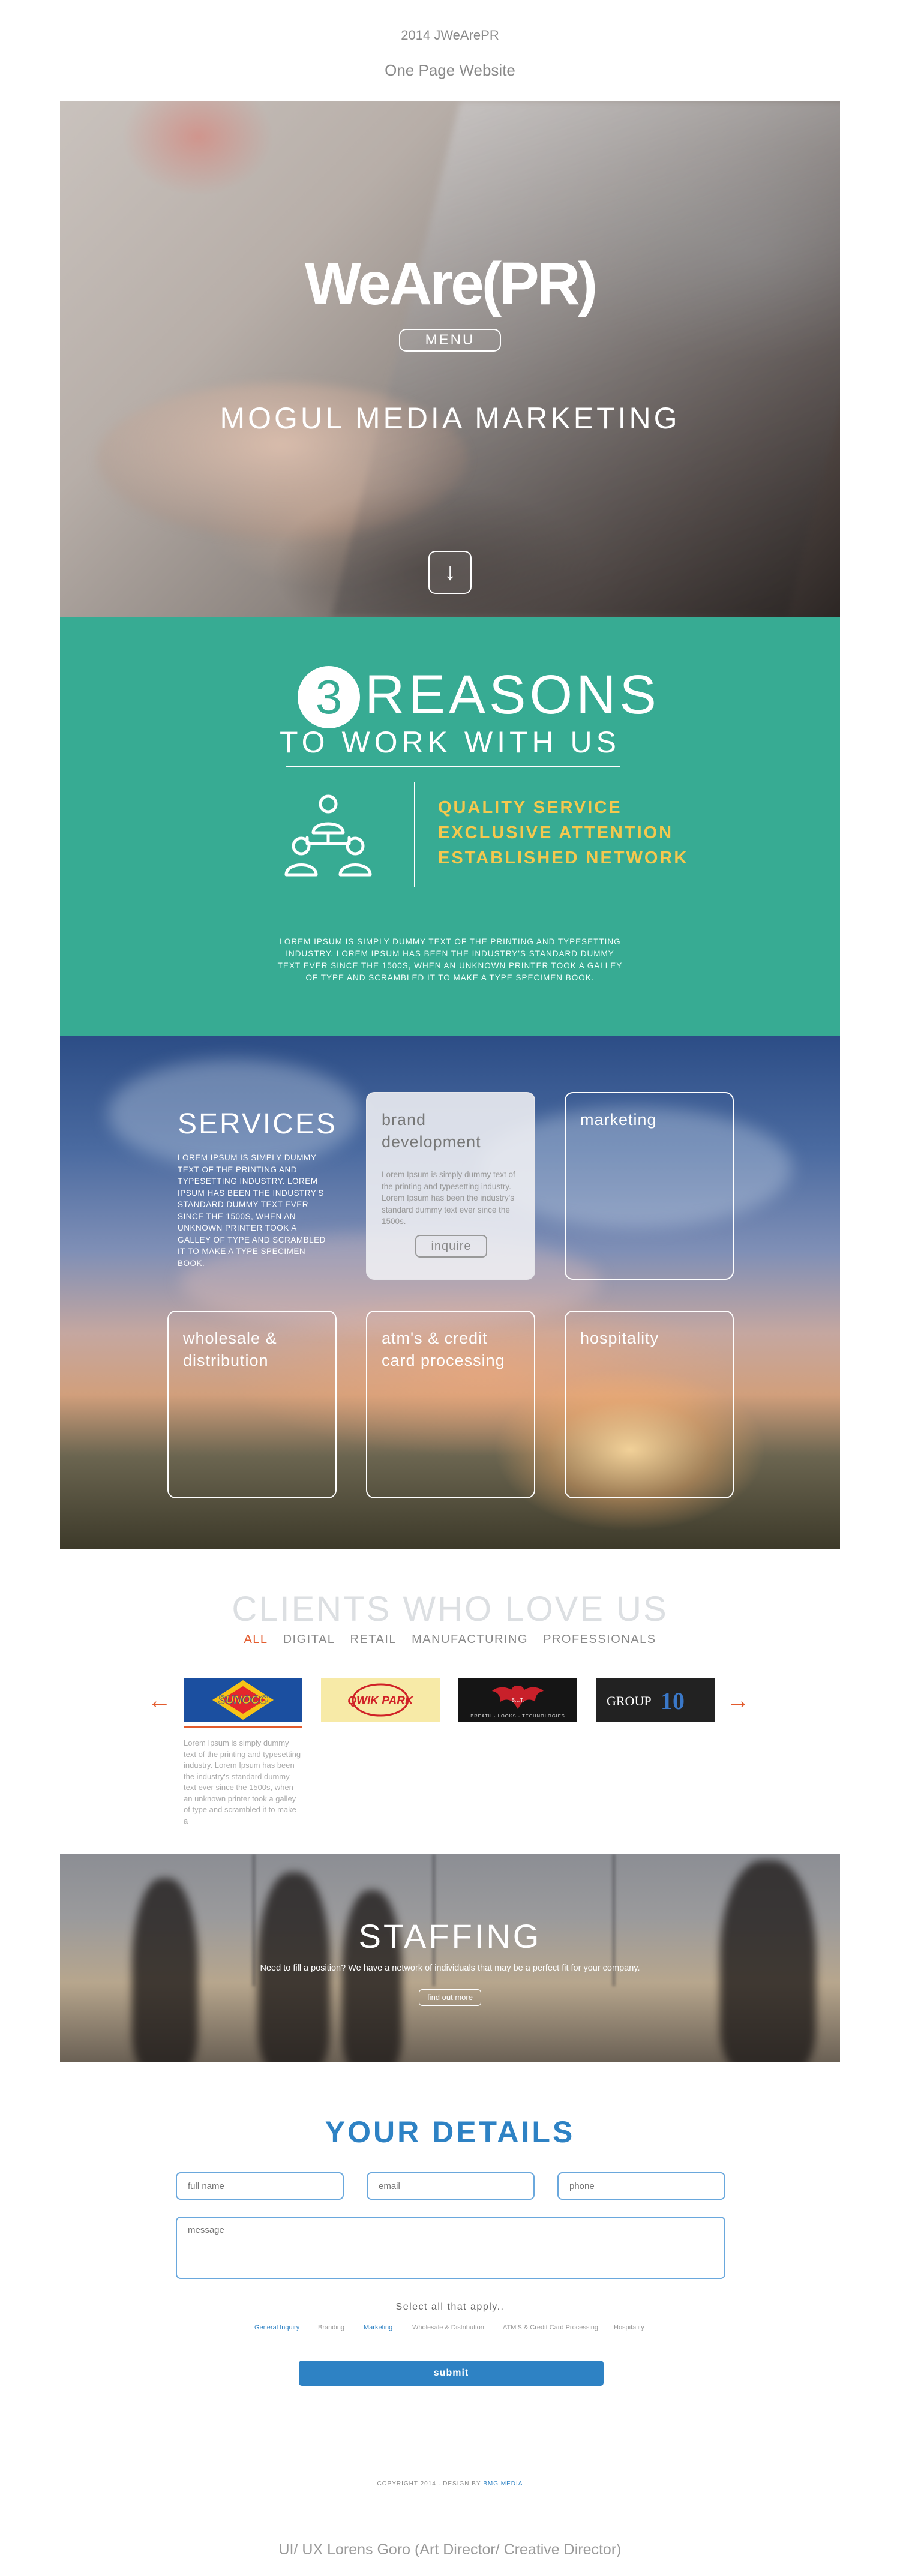 The height and width of the screenshot is (2576, 900). What do you see at coordinates (450, 1609) in the screenshot?
I see `clients-title: CLIENTS WHO LOVE US` at bounding box center [450, 1609].